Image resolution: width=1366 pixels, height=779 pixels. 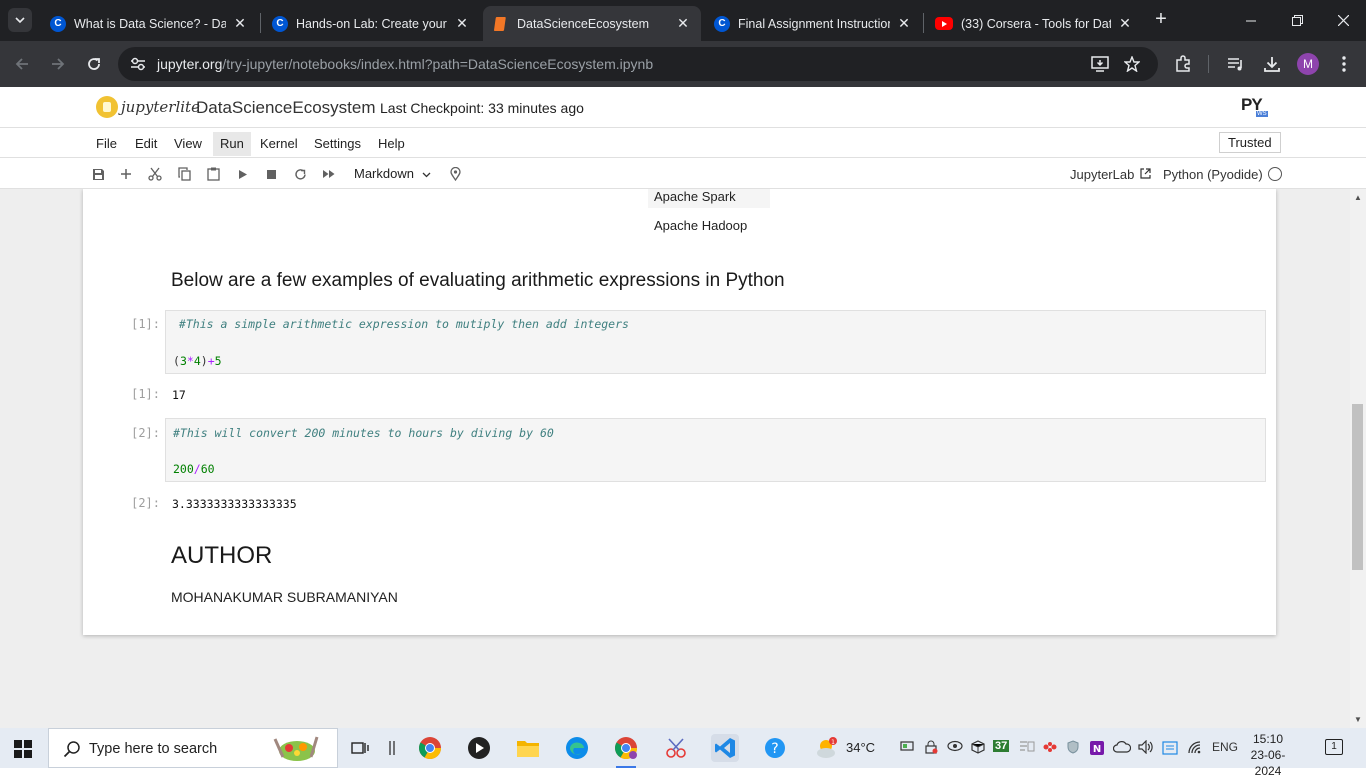 I want to click on fast-forward-icon, so click(x=329, y=174).